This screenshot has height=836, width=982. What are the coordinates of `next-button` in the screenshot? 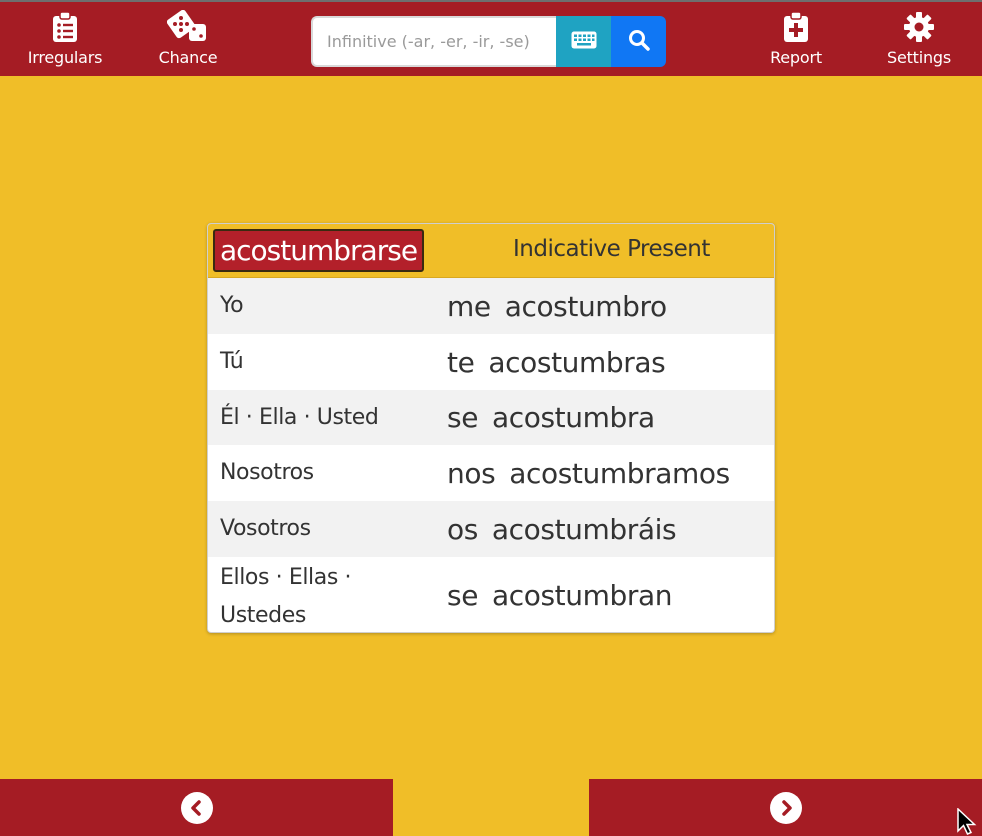 It's located at (785, 807).